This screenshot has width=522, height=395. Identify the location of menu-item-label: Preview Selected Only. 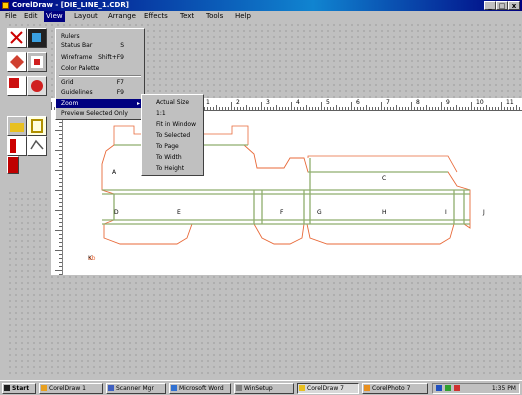
(94, 113).